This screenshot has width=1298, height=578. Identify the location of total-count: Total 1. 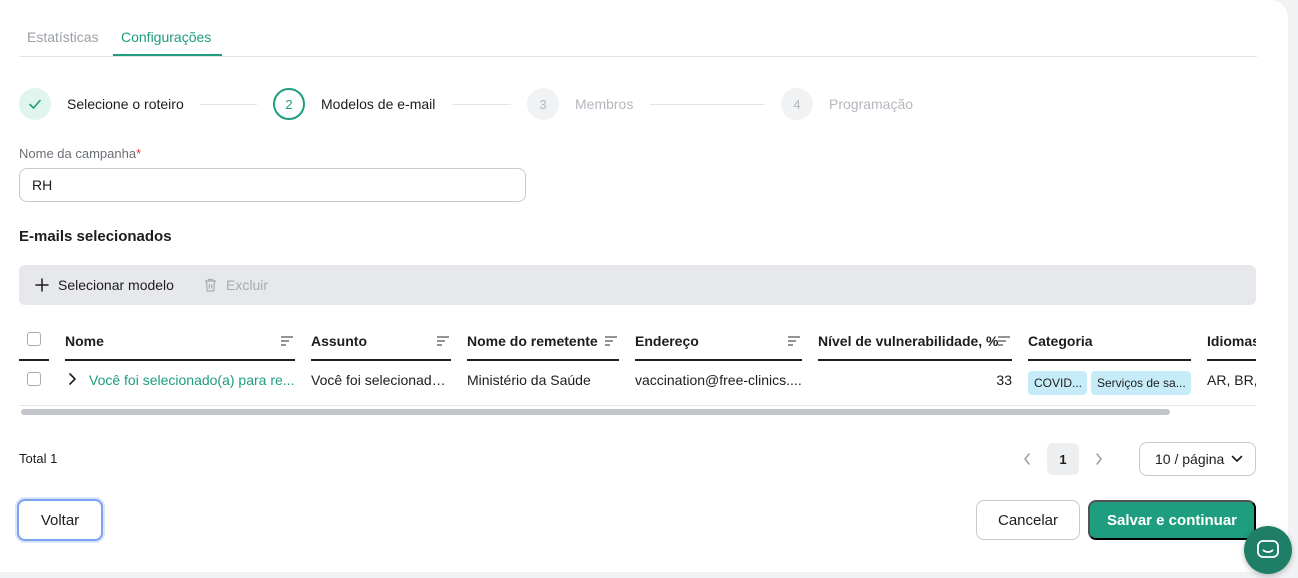
(38, 458).